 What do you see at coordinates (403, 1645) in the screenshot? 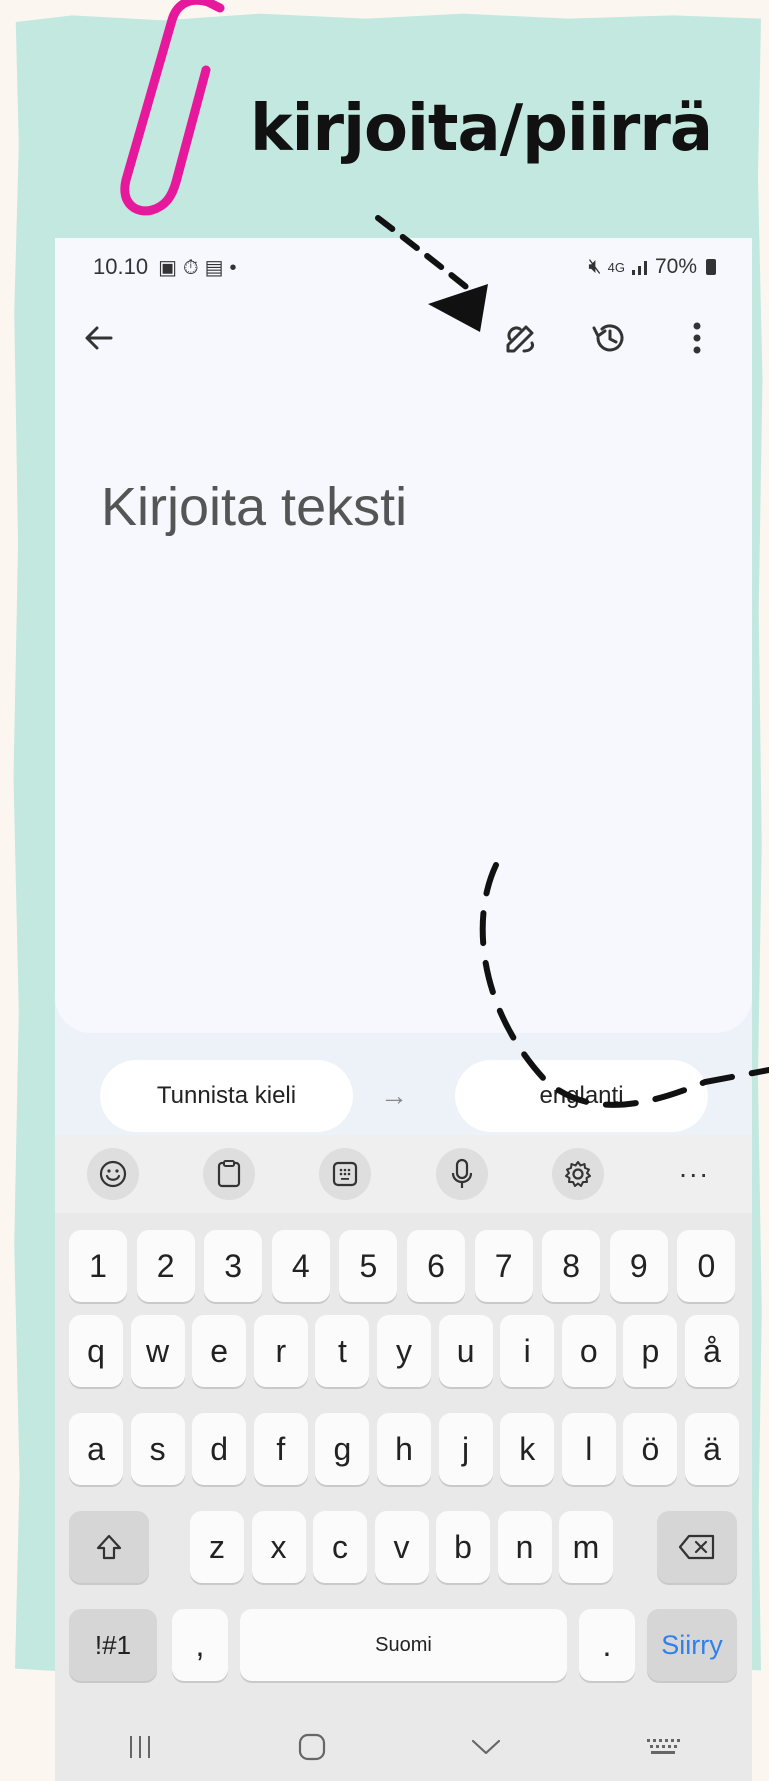
I see `space-key: Suomi` at bounding box center [403, 1645].